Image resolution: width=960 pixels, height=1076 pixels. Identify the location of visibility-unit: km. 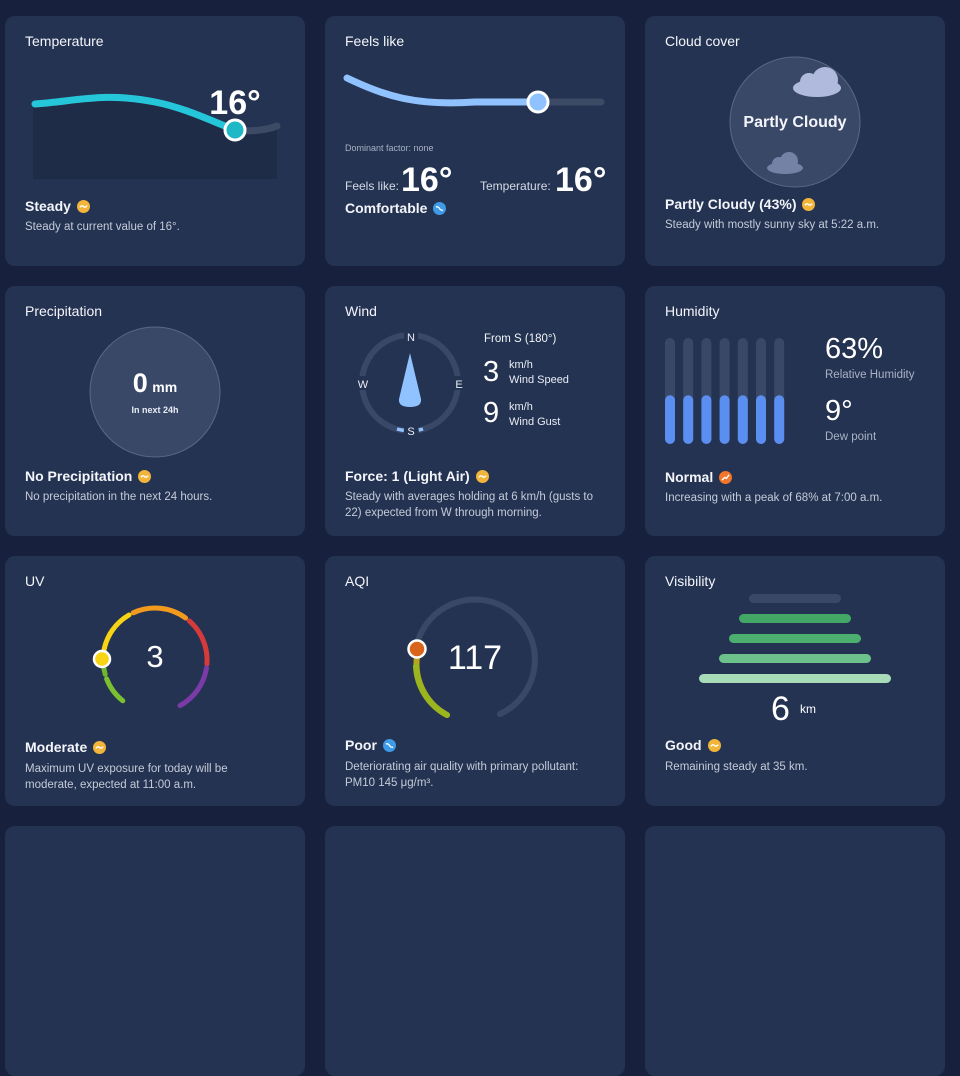
(808, 709).